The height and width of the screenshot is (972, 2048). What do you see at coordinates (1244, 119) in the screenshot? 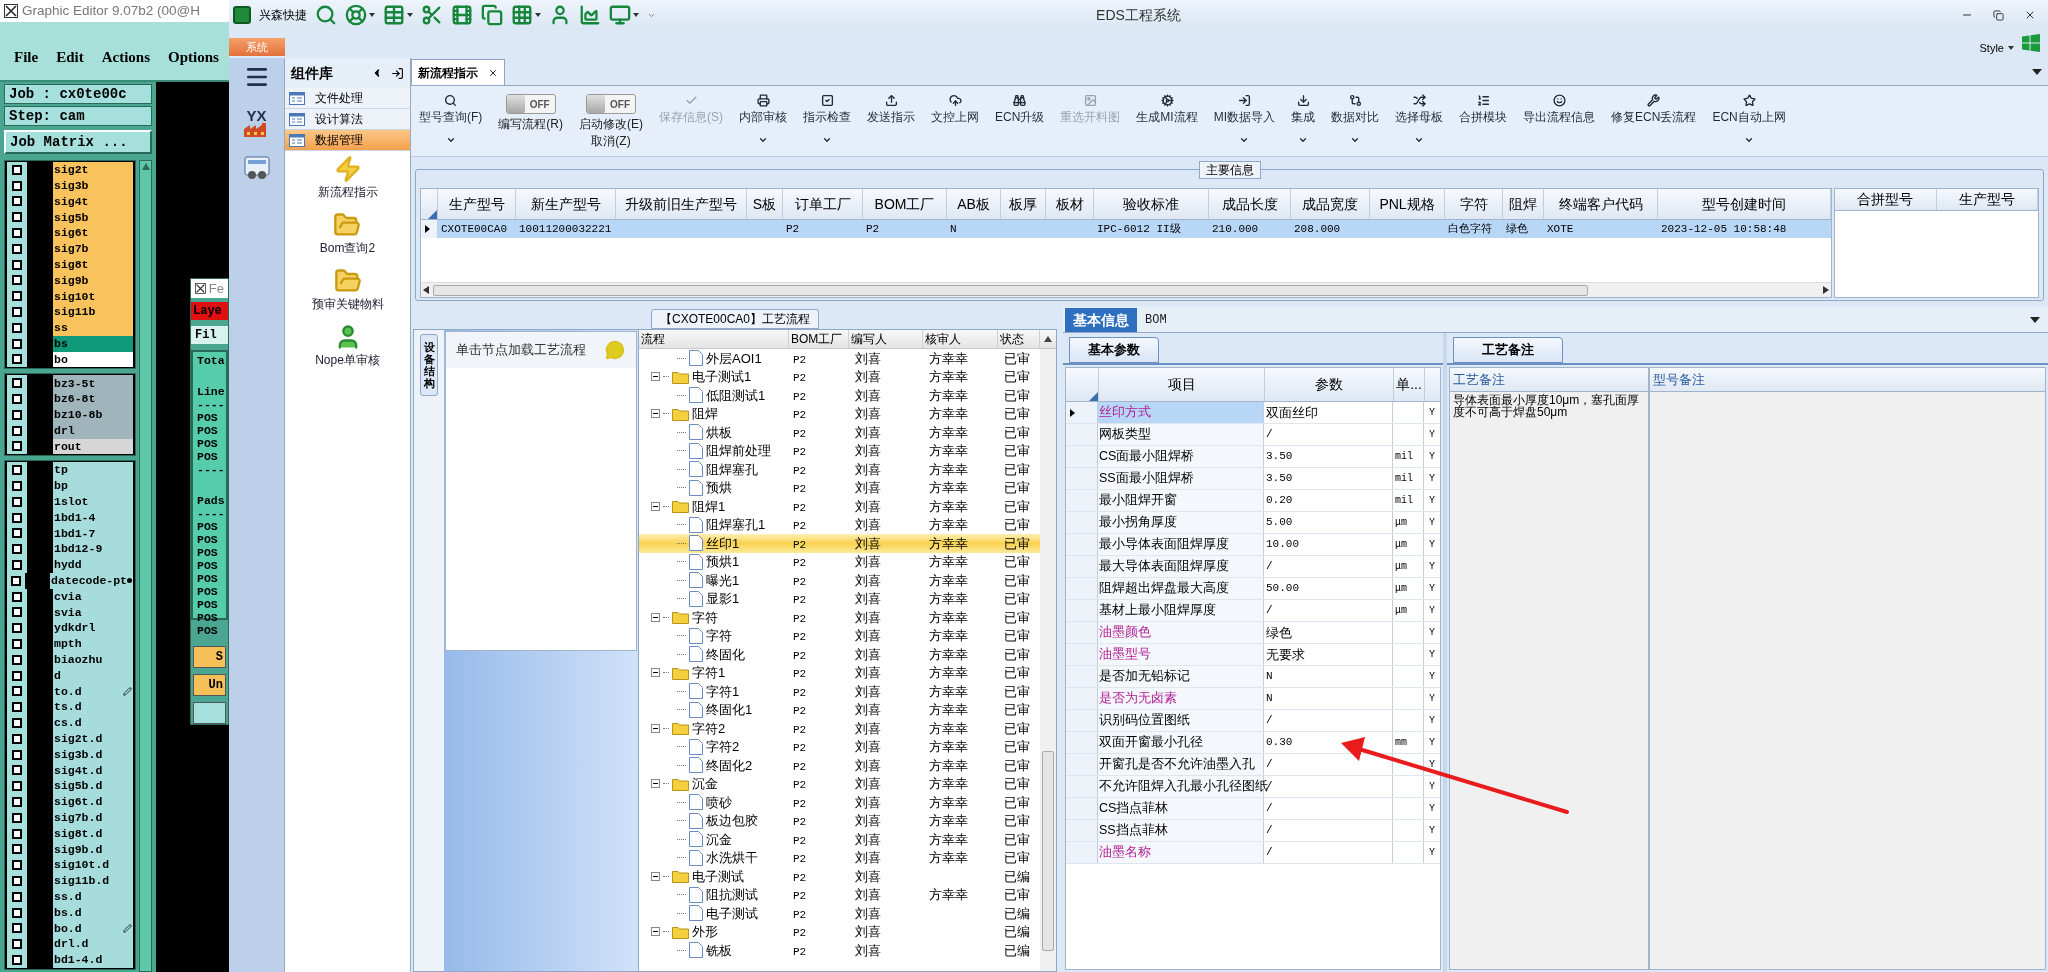
I see `toolbar-button: MI数据导入` at bounding box center [1244, 119].